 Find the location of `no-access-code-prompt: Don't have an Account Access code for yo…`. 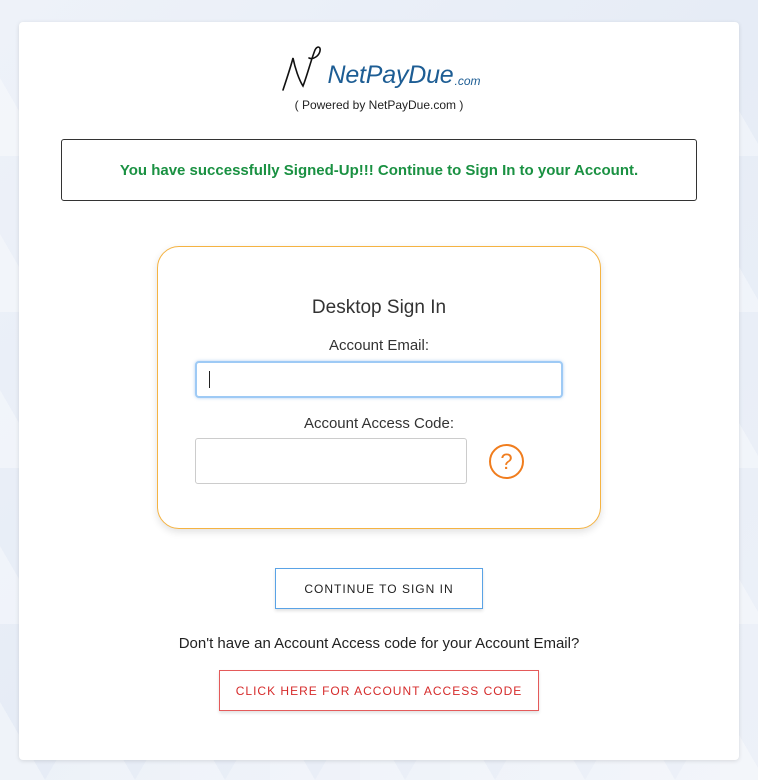

no-access-code-prompt: Don't have an Account Access code for yo… is located at coordinates (379, 643).